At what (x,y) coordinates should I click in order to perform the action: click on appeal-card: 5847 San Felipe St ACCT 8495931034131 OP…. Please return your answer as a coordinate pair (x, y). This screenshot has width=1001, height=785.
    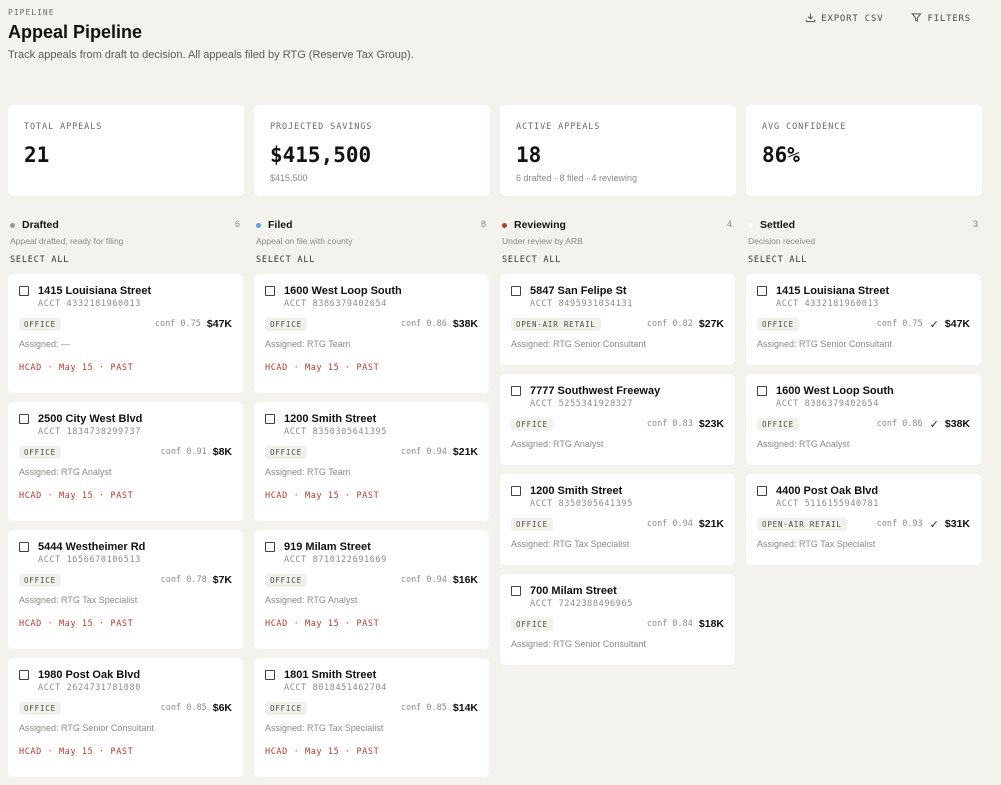
    Looking at the image, I should click on (617, 319).